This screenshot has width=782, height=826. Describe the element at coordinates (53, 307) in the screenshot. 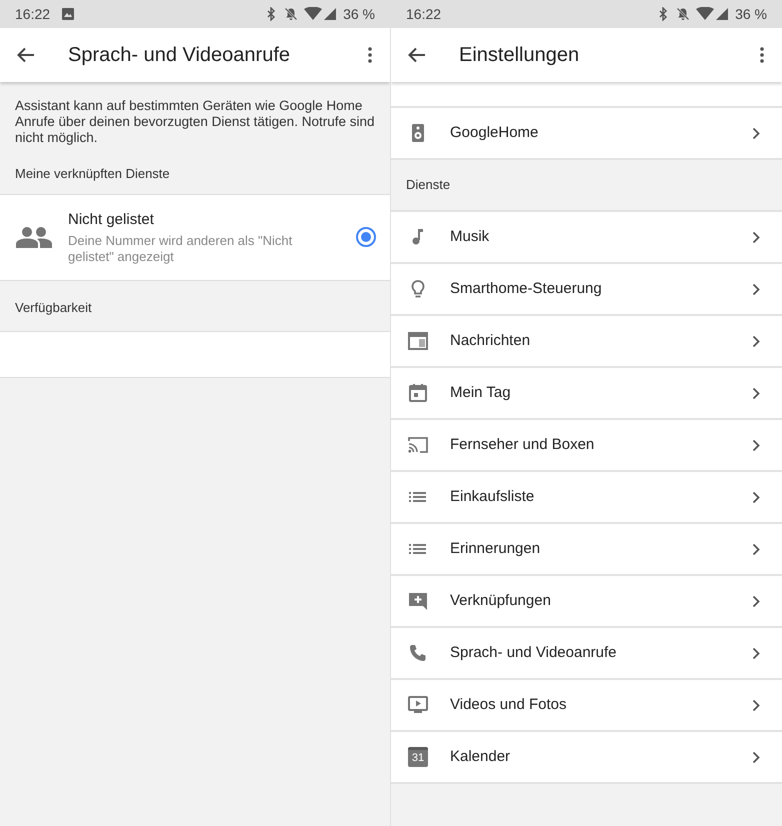

I see `section-heading: Verfügbarkeit` at that location.